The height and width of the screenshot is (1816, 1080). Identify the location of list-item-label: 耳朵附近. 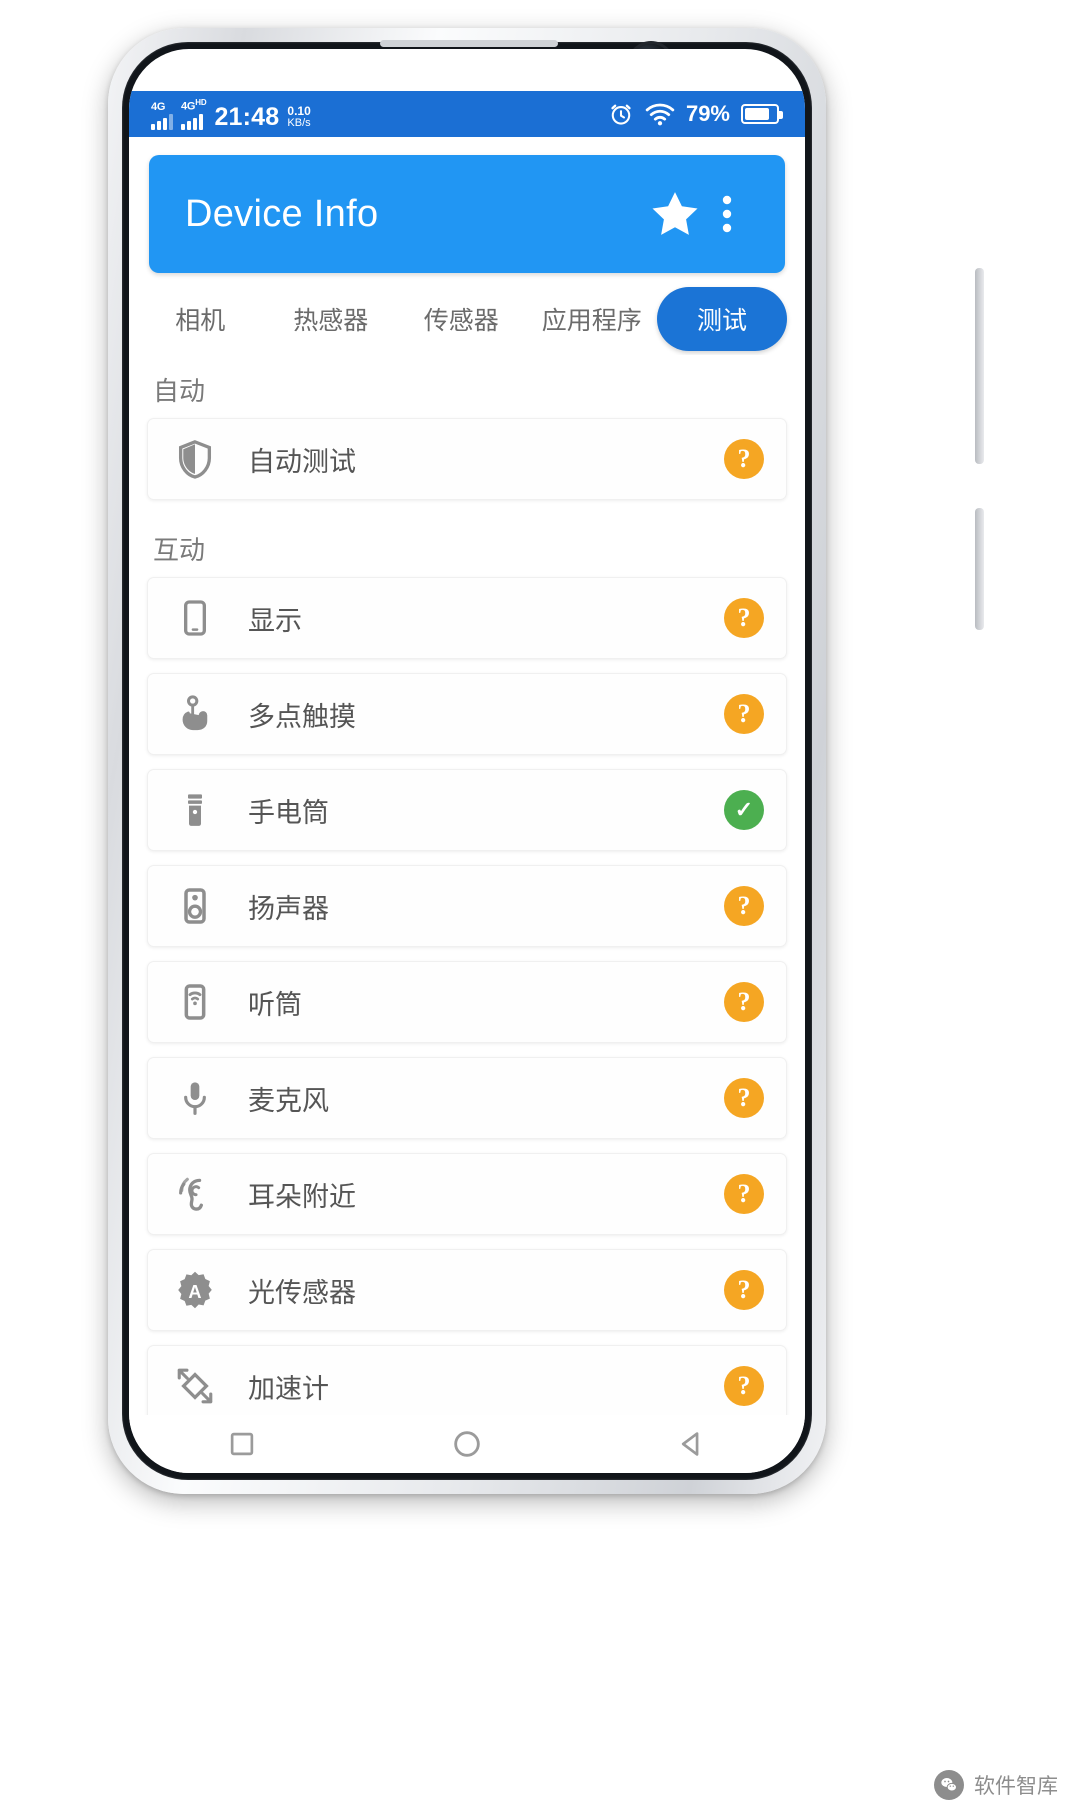
(302, 1196).